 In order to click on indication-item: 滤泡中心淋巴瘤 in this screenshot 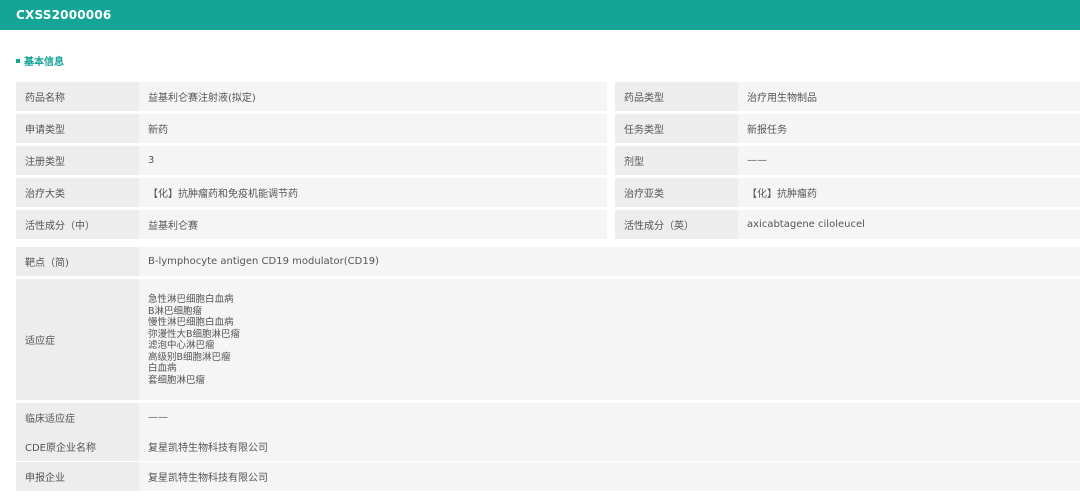, I will do `click(181, 345)`.